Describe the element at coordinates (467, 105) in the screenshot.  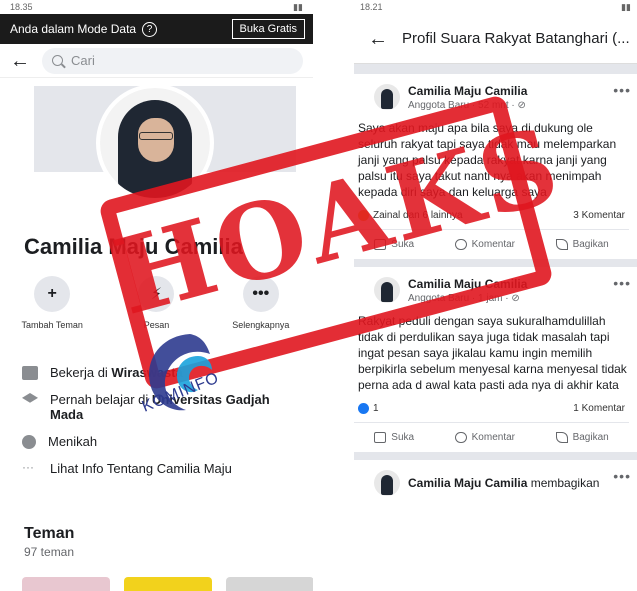
I see `post-meta: Anggota Baru · 52 mnt · ⊘` at that location.